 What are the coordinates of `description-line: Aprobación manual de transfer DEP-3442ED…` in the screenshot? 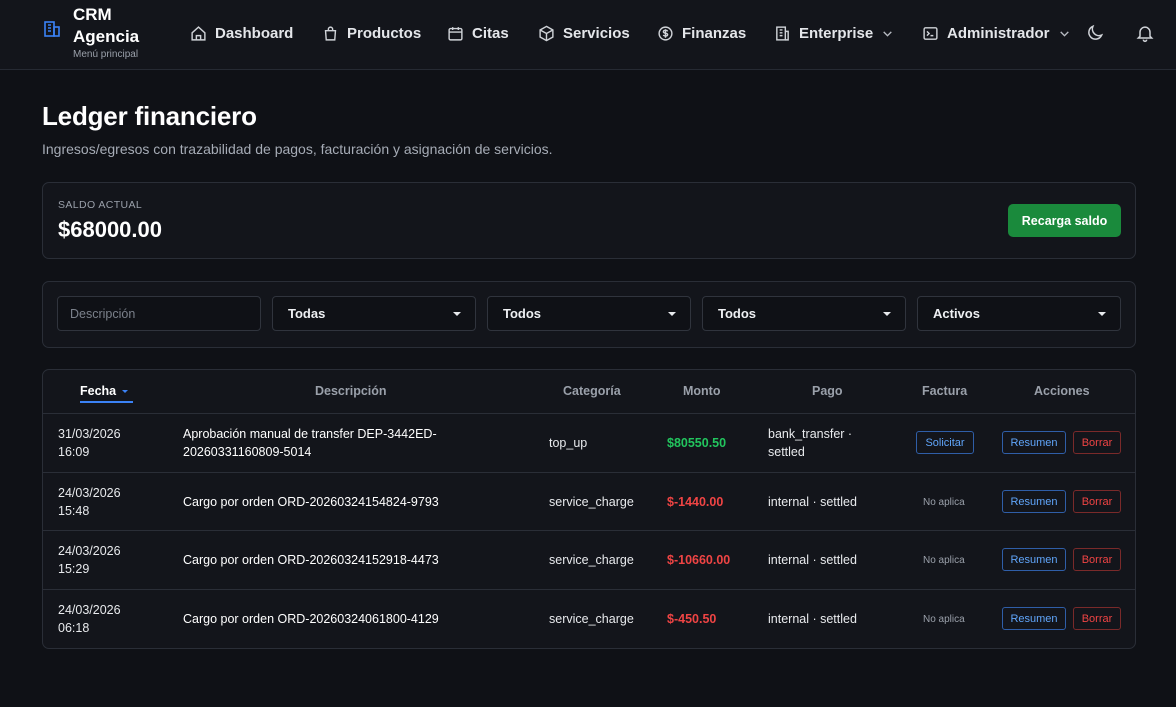 It's located at (310, 434).